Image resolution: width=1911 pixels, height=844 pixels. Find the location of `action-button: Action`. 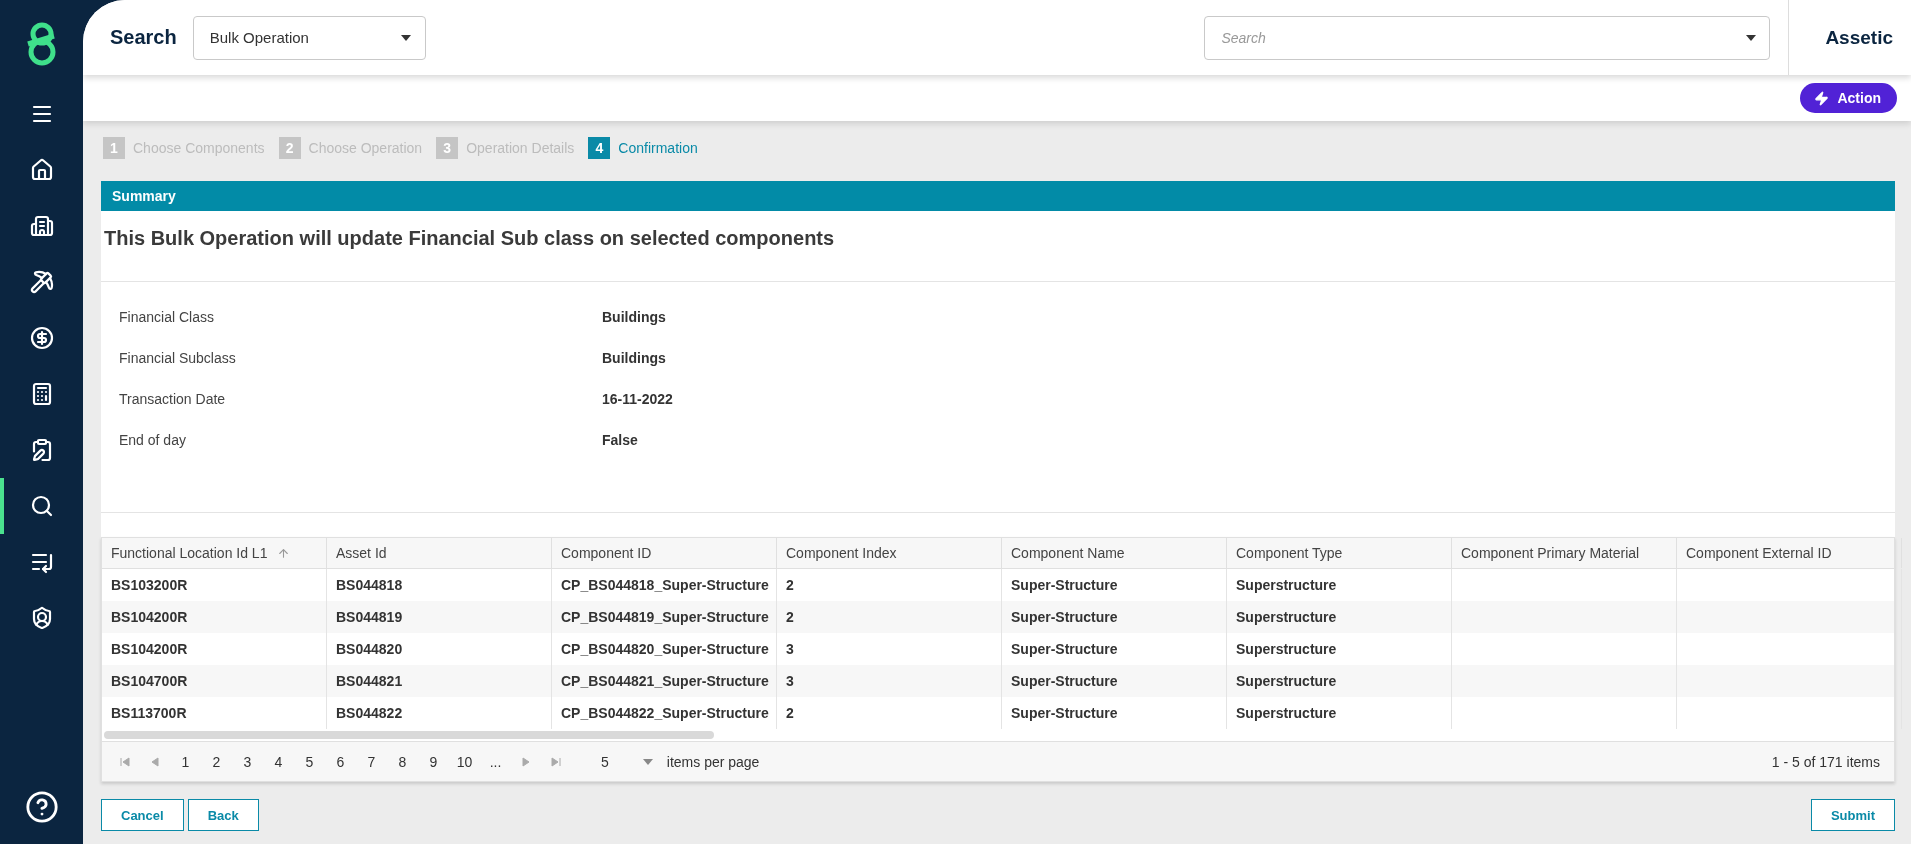

action-button: Action is located at coordinates (1848, 98).